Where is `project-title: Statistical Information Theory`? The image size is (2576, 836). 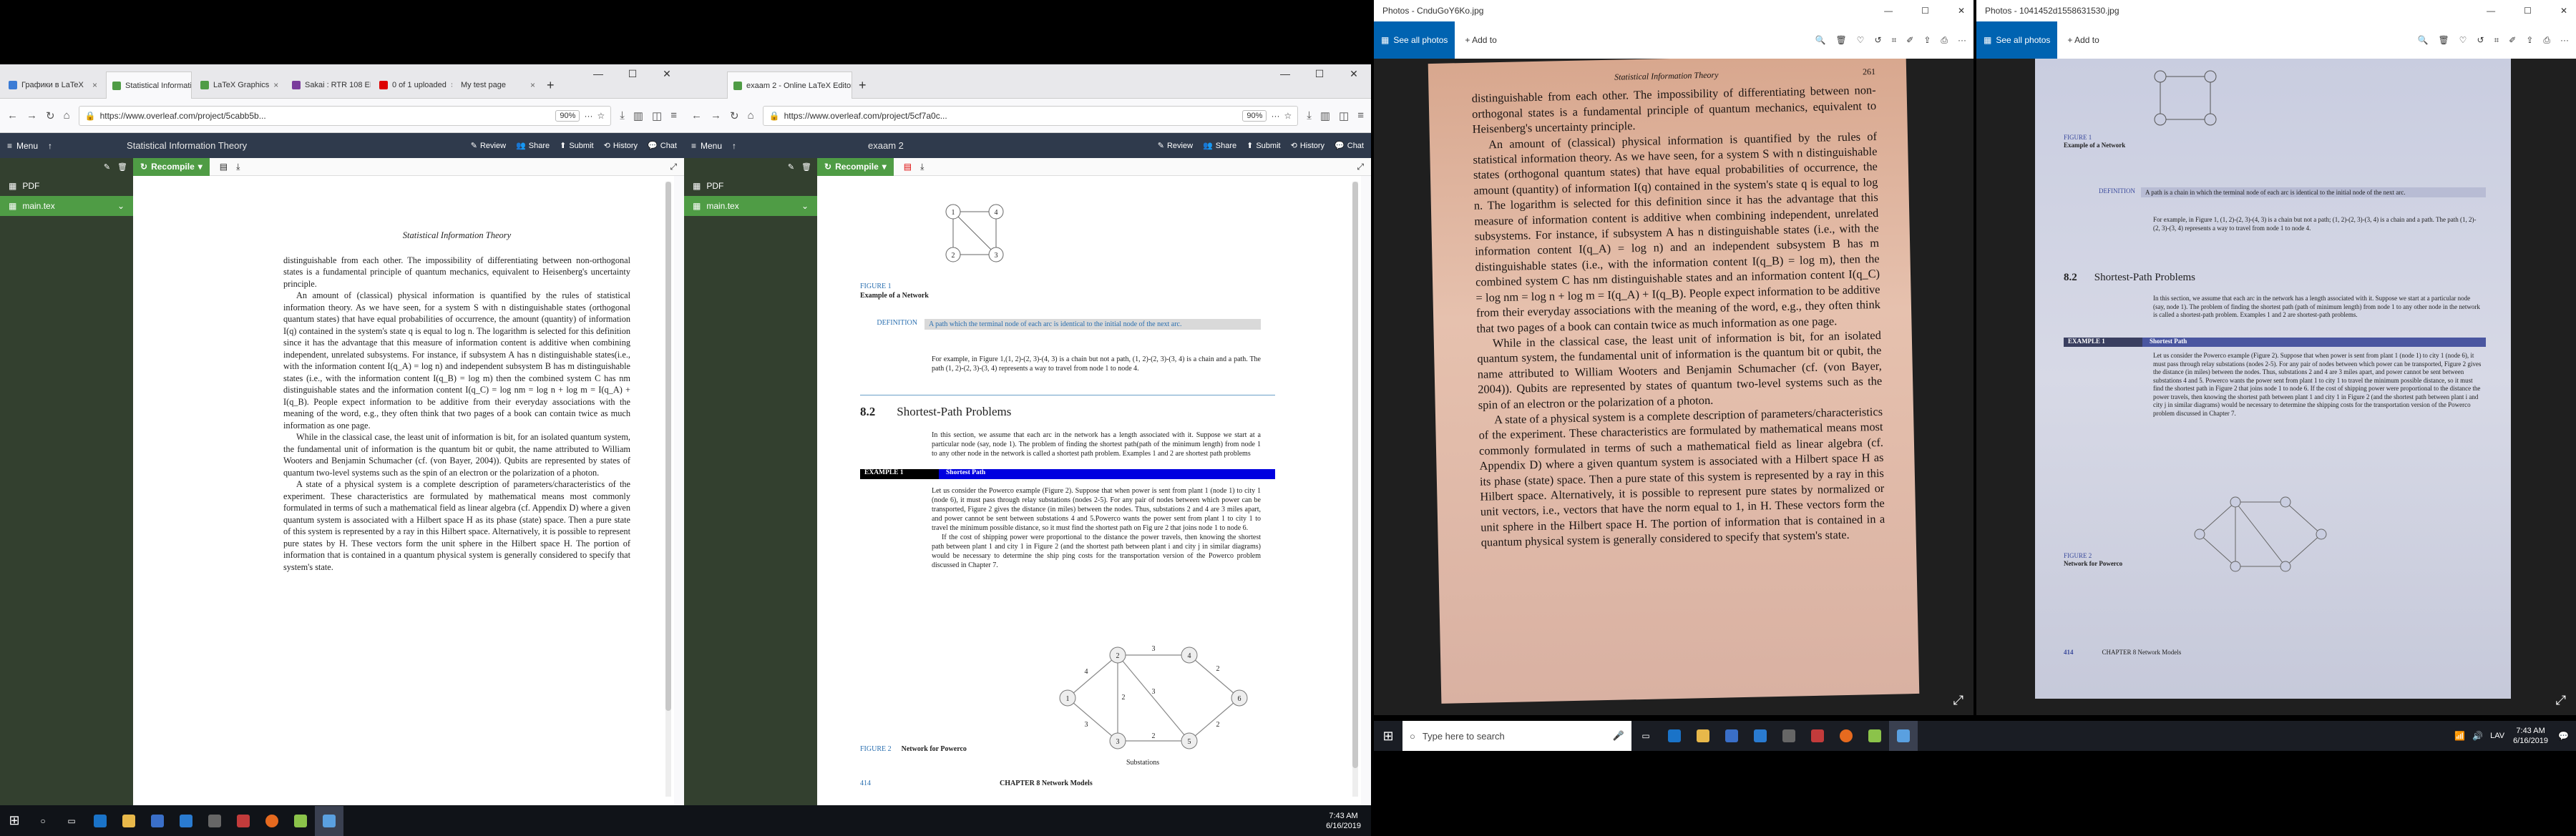
project-title: Statistical Information Theory is located at coordinates (187, 145).